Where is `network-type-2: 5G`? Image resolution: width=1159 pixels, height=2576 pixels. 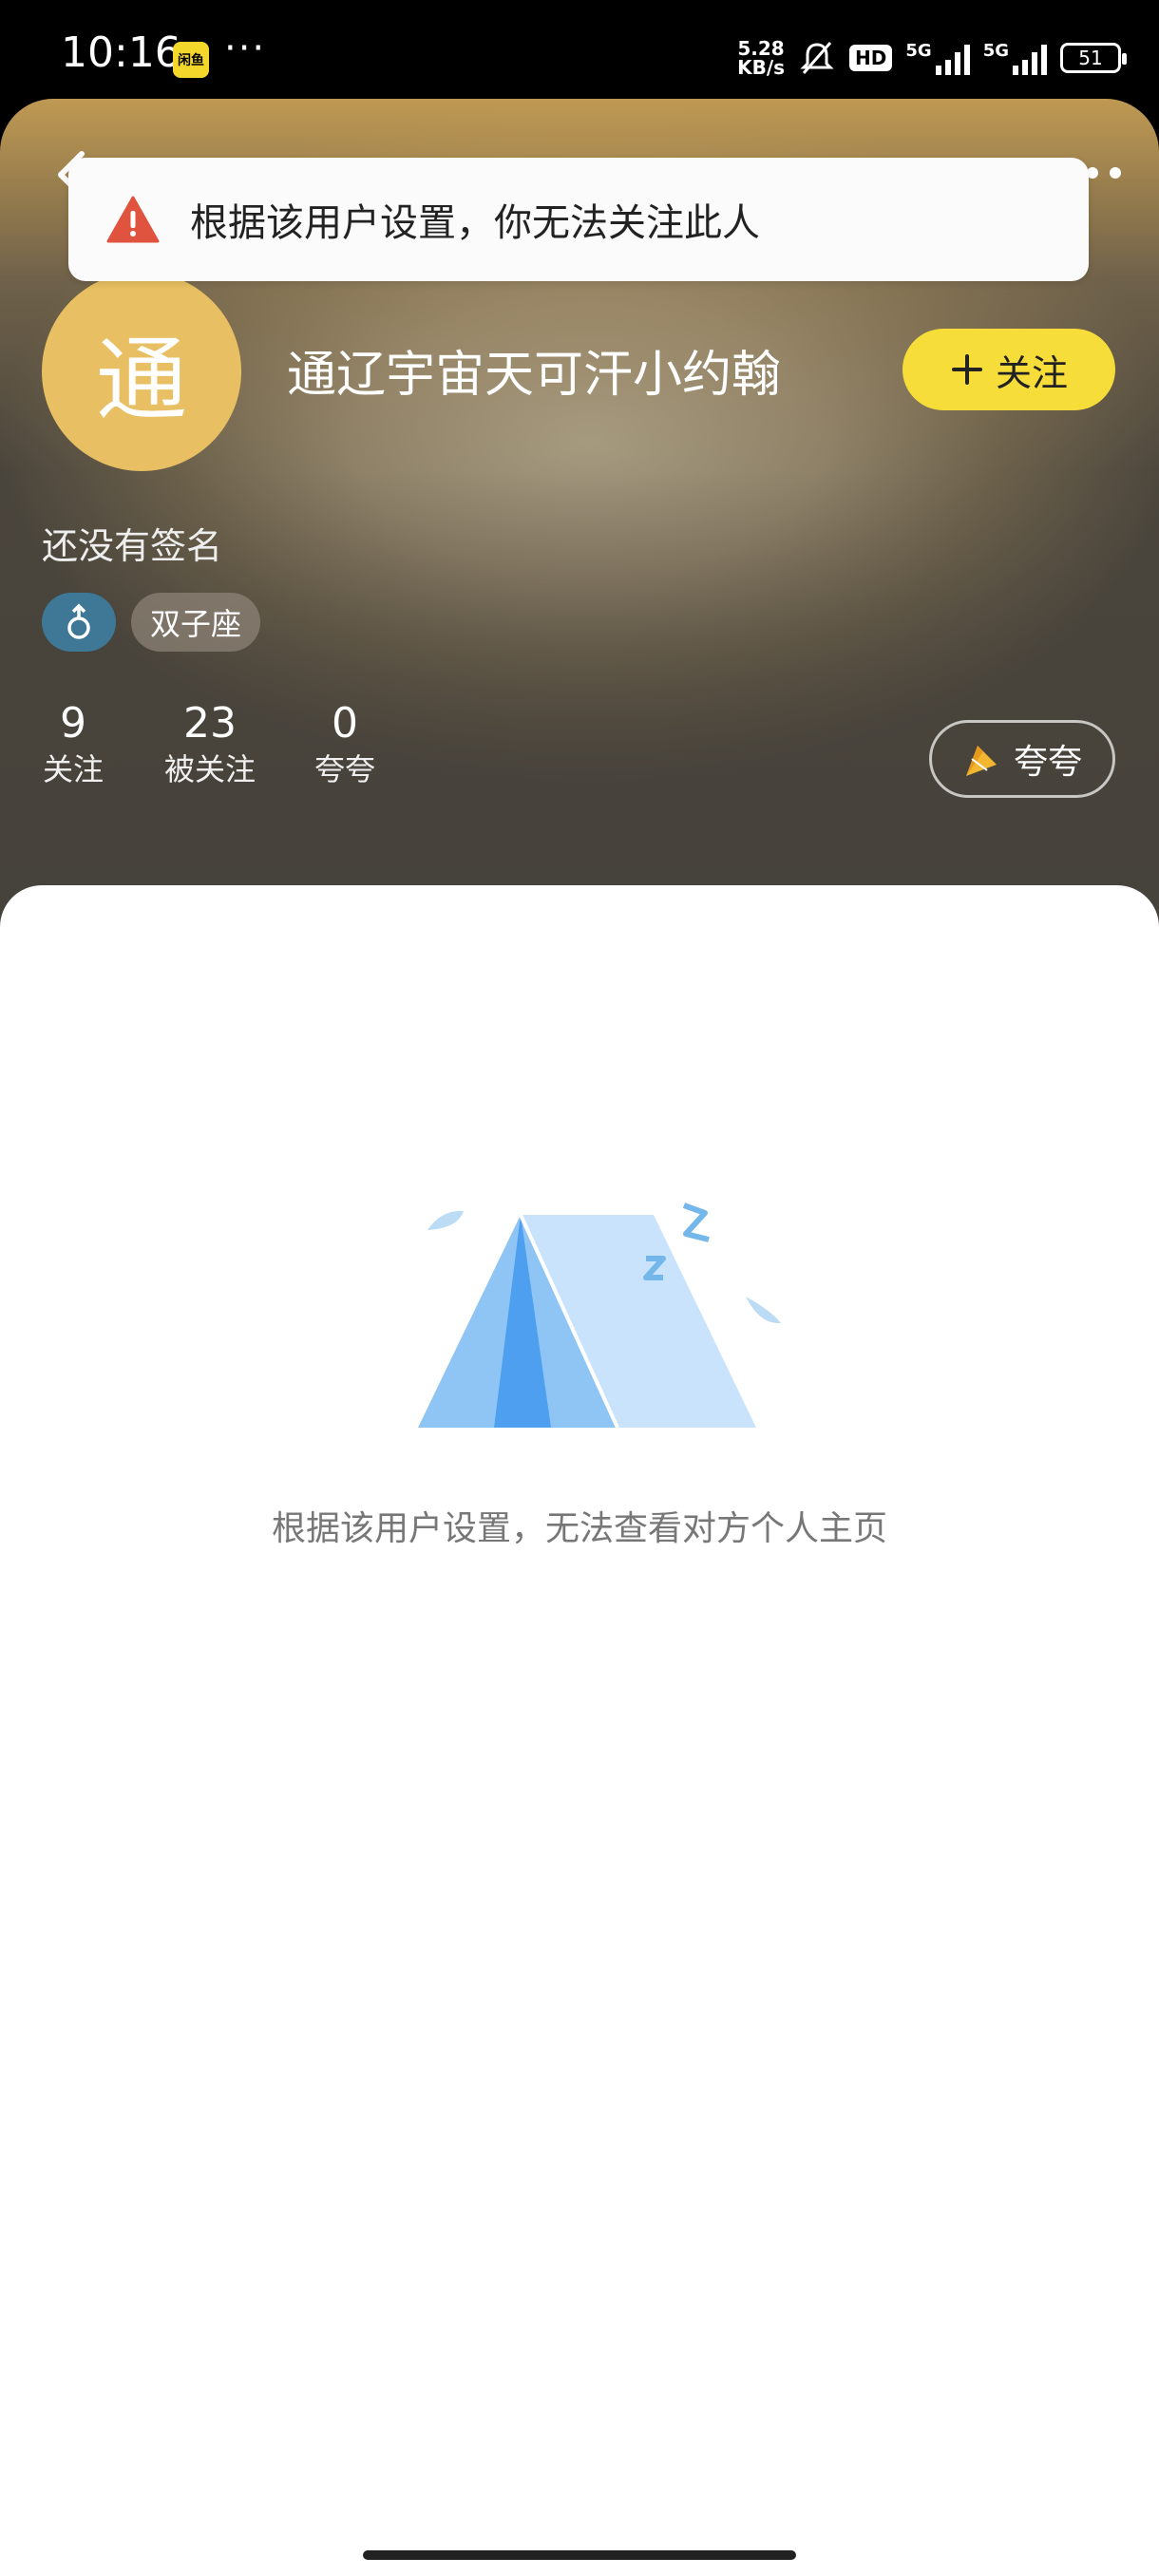
network-type-2: 5G is located at coordinates (995, 51).